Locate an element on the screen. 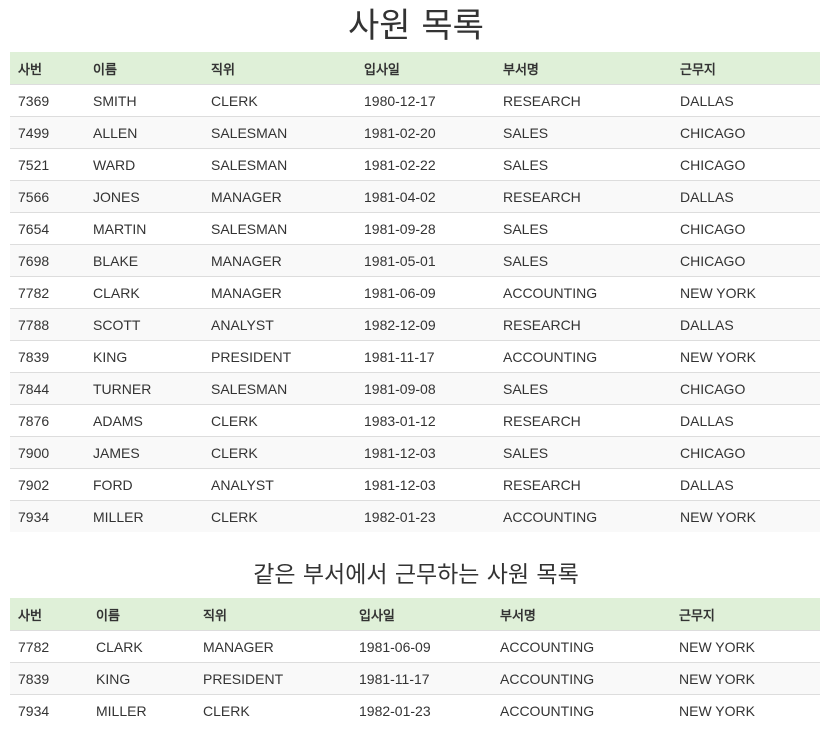  column-header-job: 직위 is located at coordinates (279, 68).